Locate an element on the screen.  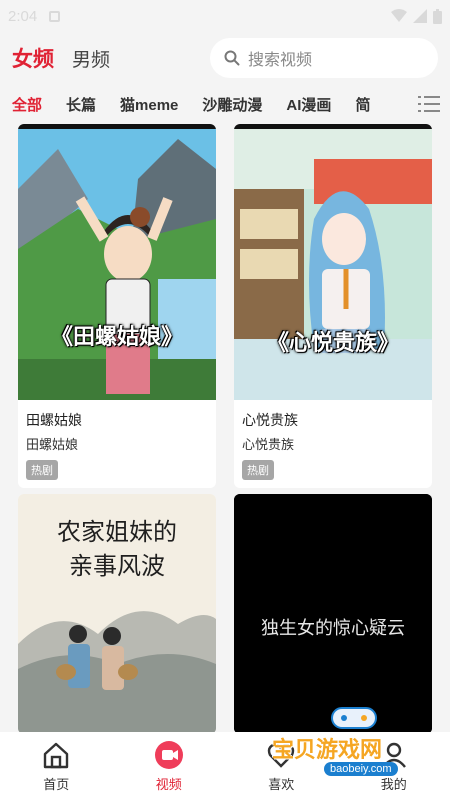
video-poster: 独生女的惊心疑云 is located at coordinates (333, 614).